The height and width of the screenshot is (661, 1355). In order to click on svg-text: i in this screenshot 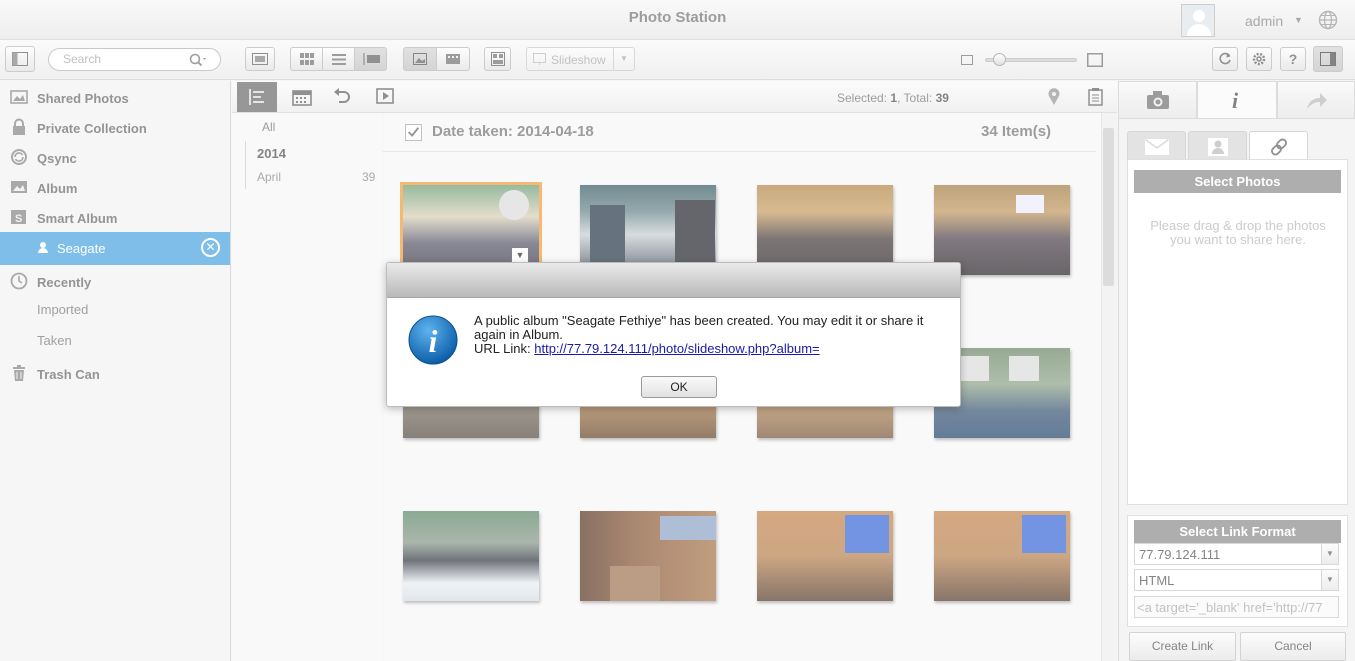, I will do `click(433, 341)`.